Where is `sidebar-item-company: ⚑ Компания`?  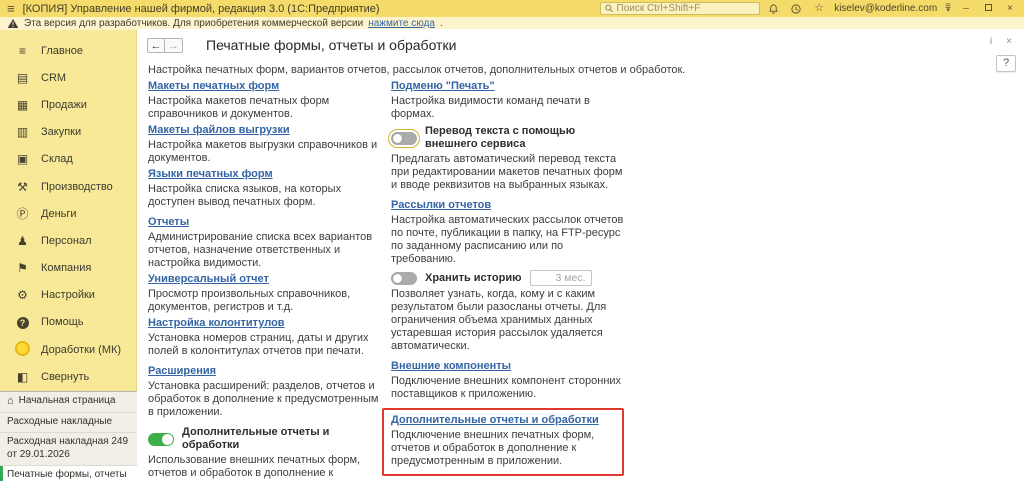 sidebar-item-company: ⚑ Компания is located at coordinates (68, 268).